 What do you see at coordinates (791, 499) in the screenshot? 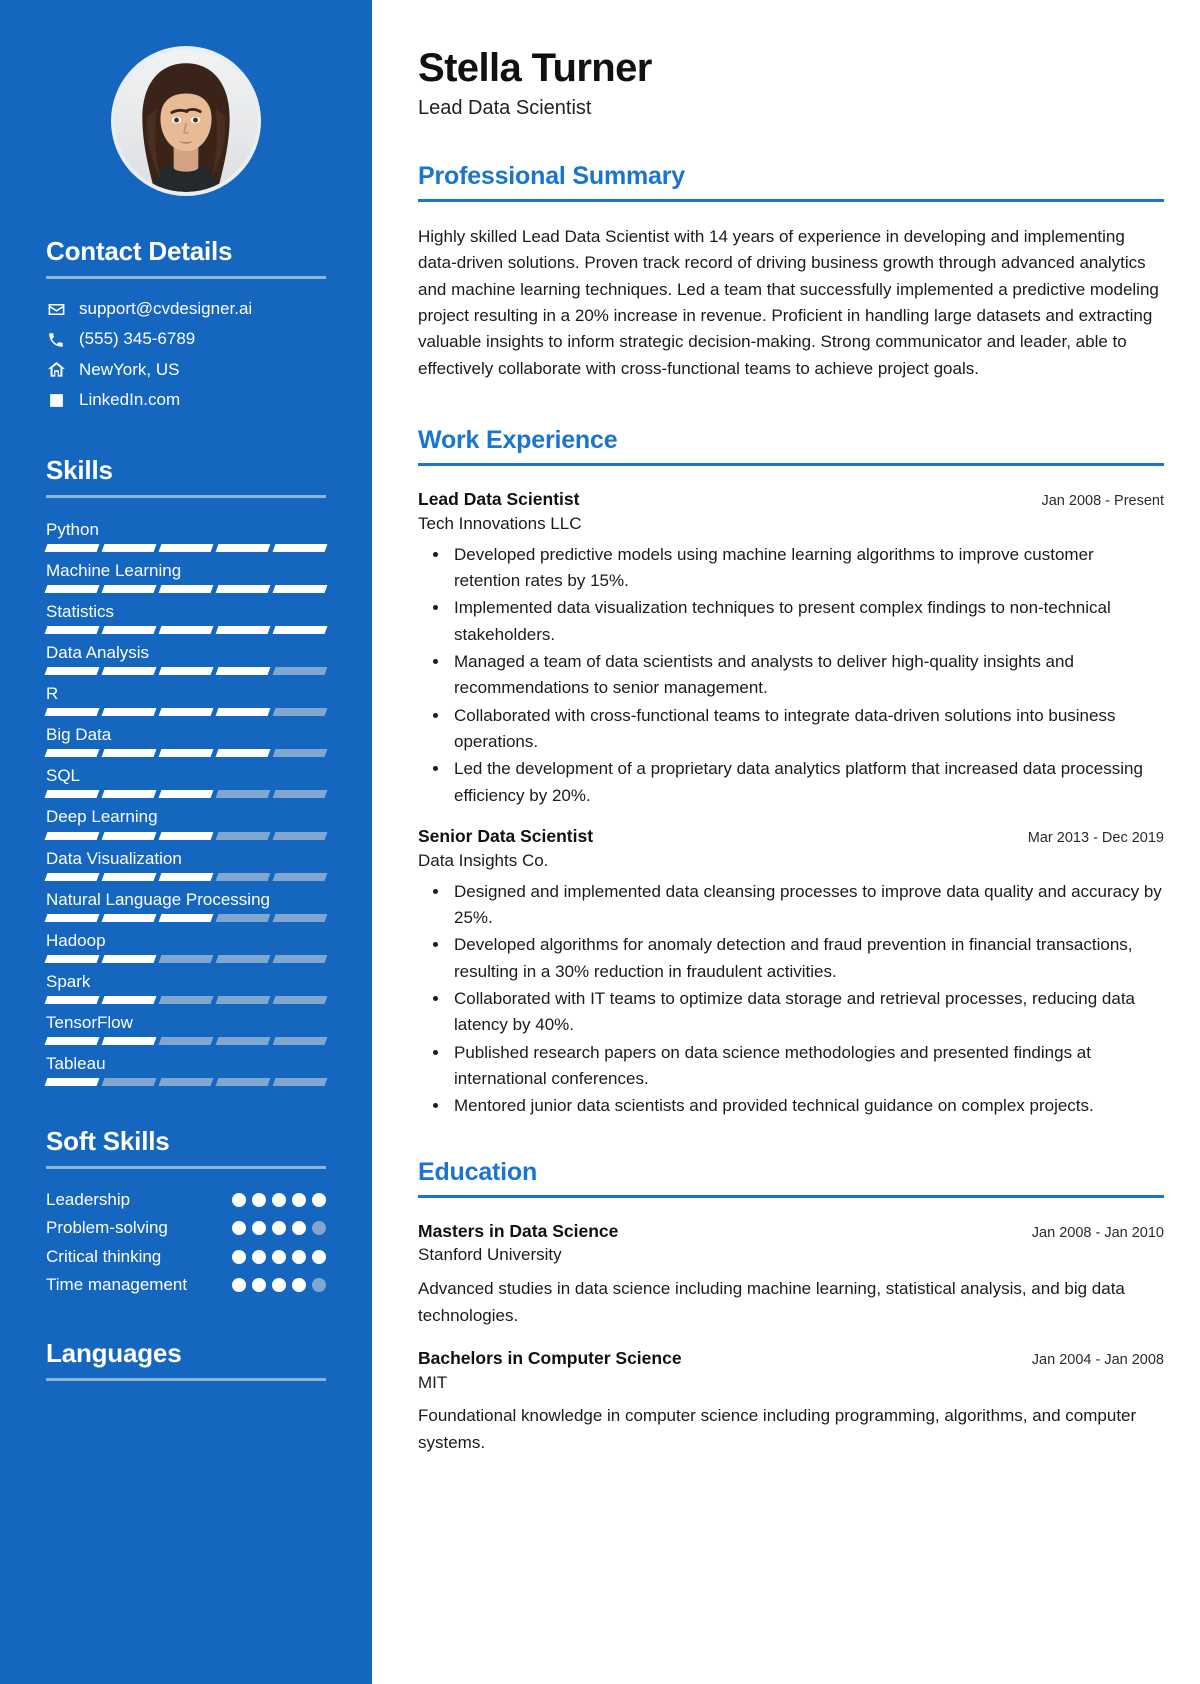
I see `work-entry-header: Lead Data Scientist Jan 2008 - Present` at bounding box center [791, 499].